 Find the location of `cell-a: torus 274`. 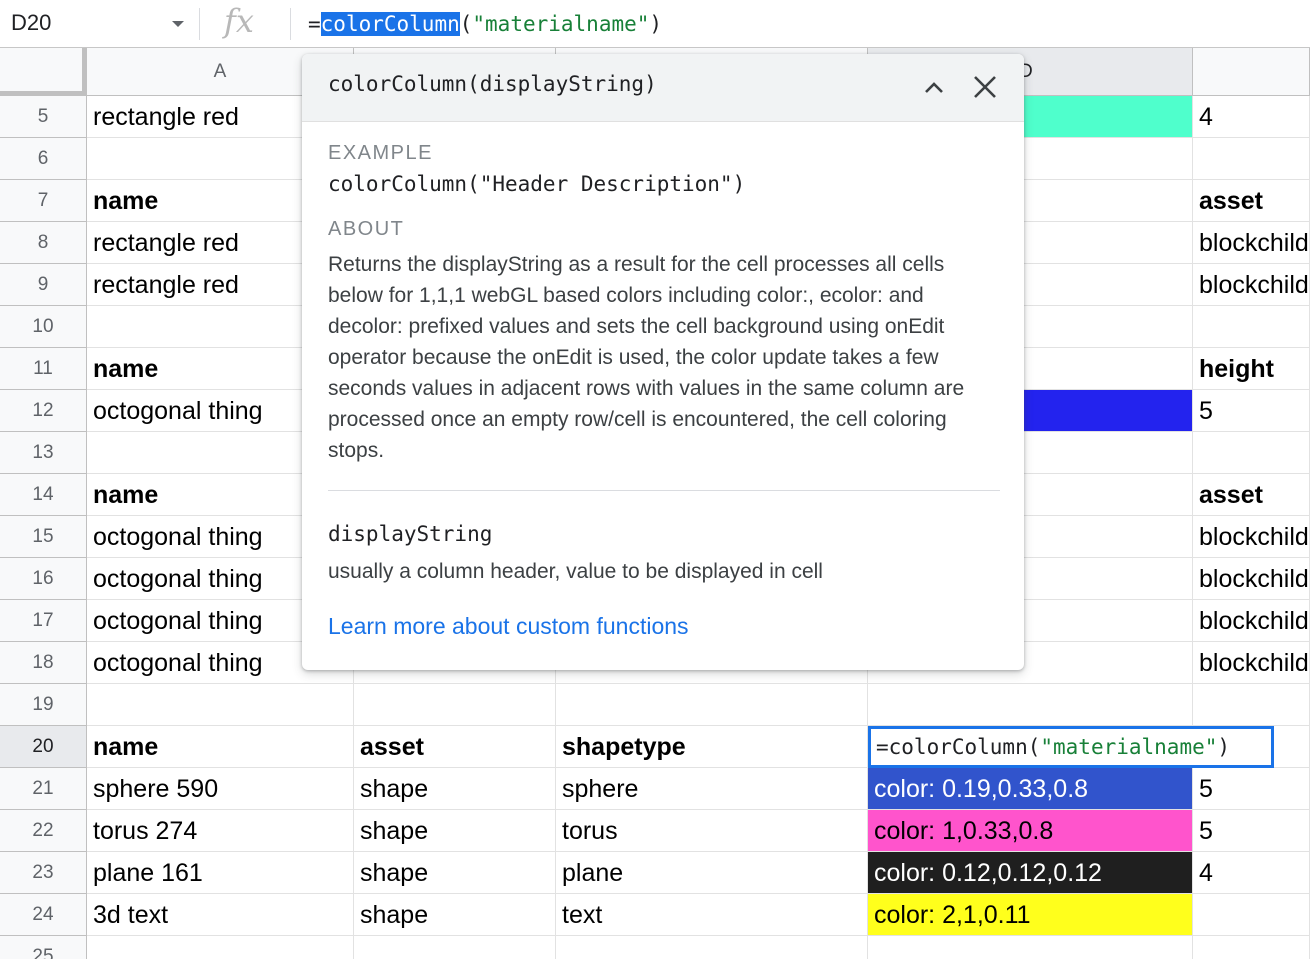

cell-a: torus 274 is located at coordinates (220, 831).